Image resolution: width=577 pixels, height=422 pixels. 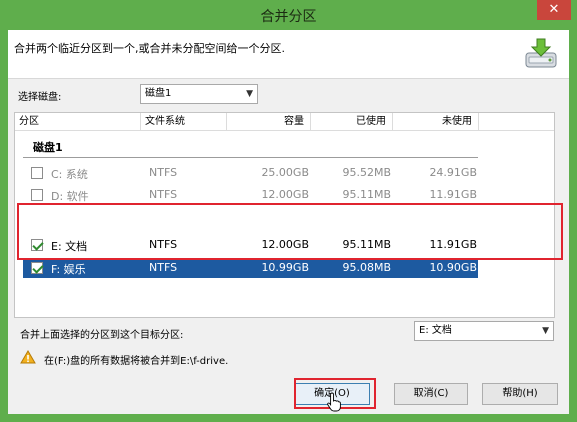 I want to click on column-header-partition: 分区, so click(x=78, y=122).